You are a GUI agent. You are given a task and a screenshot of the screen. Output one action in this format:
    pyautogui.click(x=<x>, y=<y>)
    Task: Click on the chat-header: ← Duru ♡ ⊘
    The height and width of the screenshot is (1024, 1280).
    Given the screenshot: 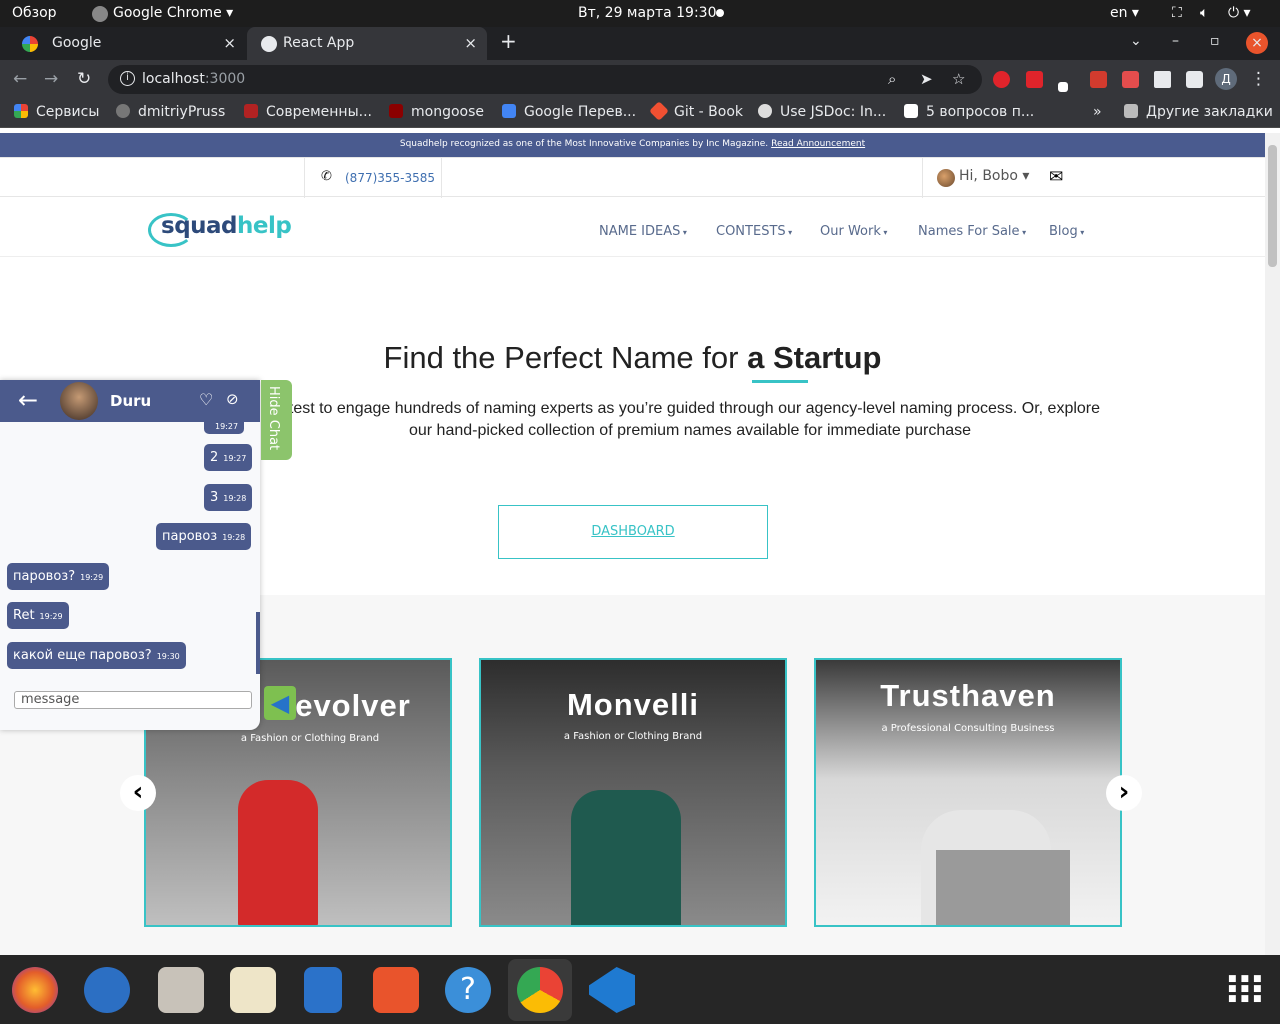 What is the action you would take?
    pyautogui.click(x=130, y=401)
    